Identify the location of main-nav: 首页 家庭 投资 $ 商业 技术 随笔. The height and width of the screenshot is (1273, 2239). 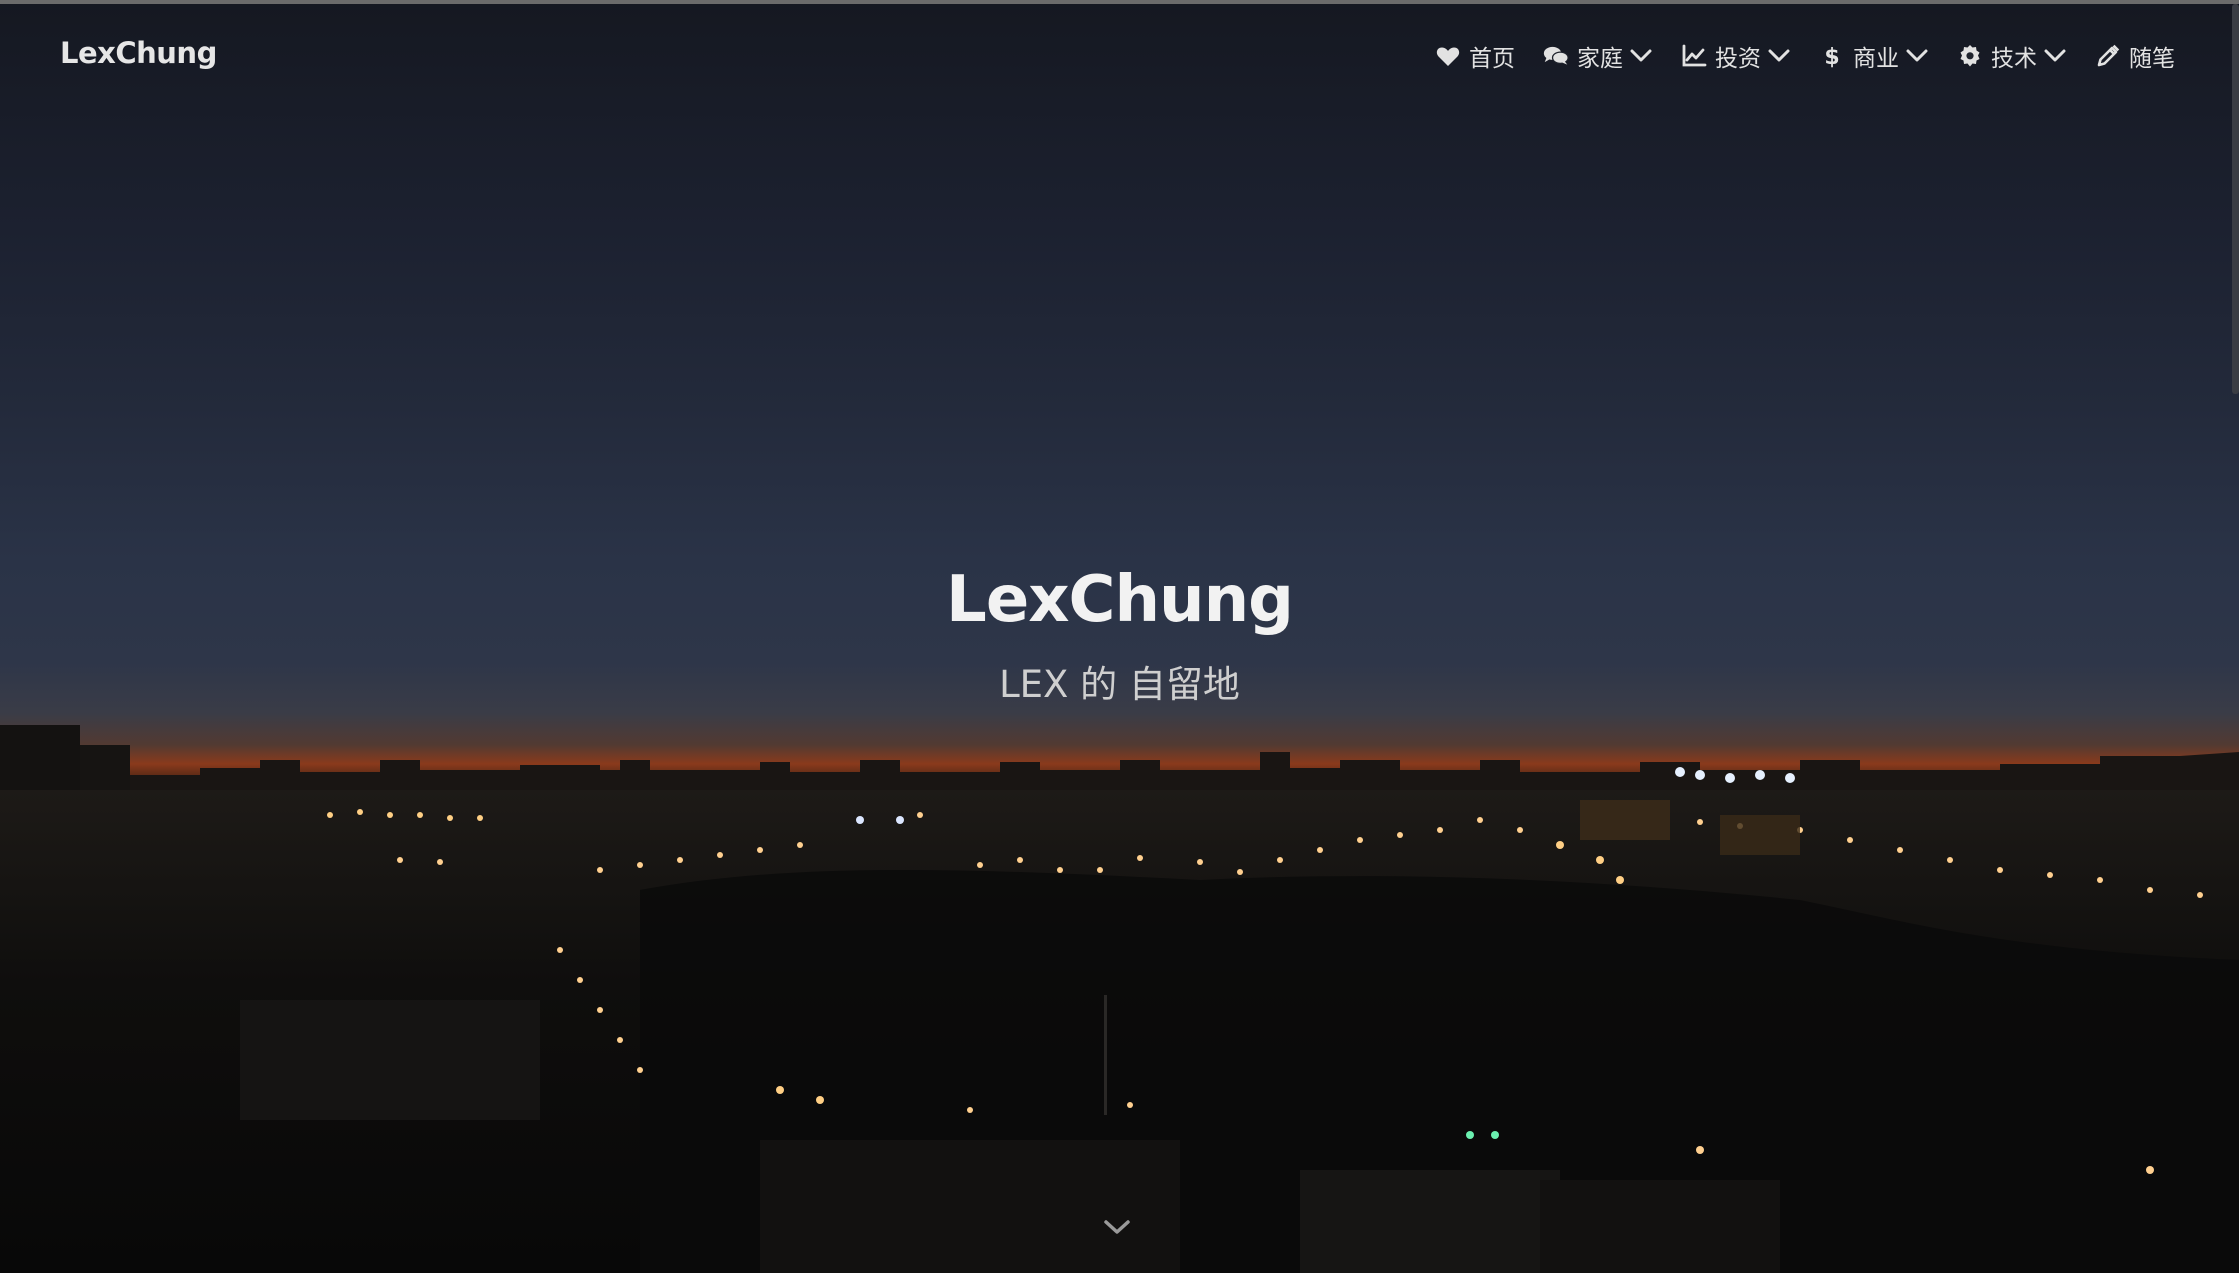
(1791, 56).